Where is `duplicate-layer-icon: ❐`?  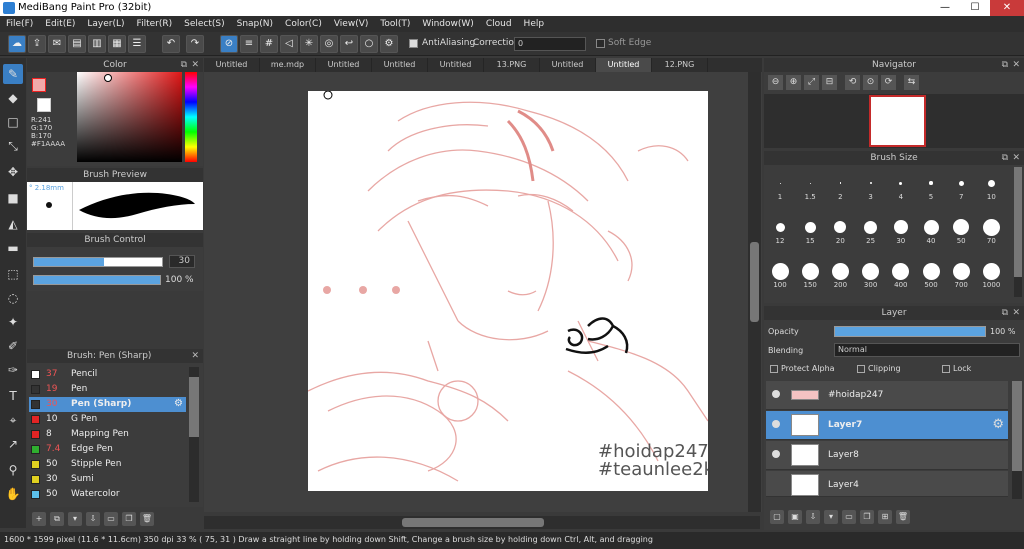 duplicate-layer-icon: ❐ is located at coordinates (867, 517).